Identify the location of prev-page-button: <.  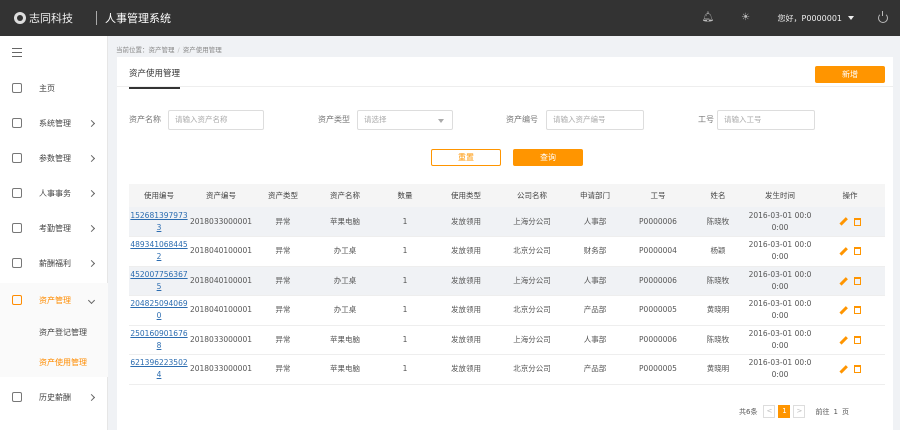
(769, 411).